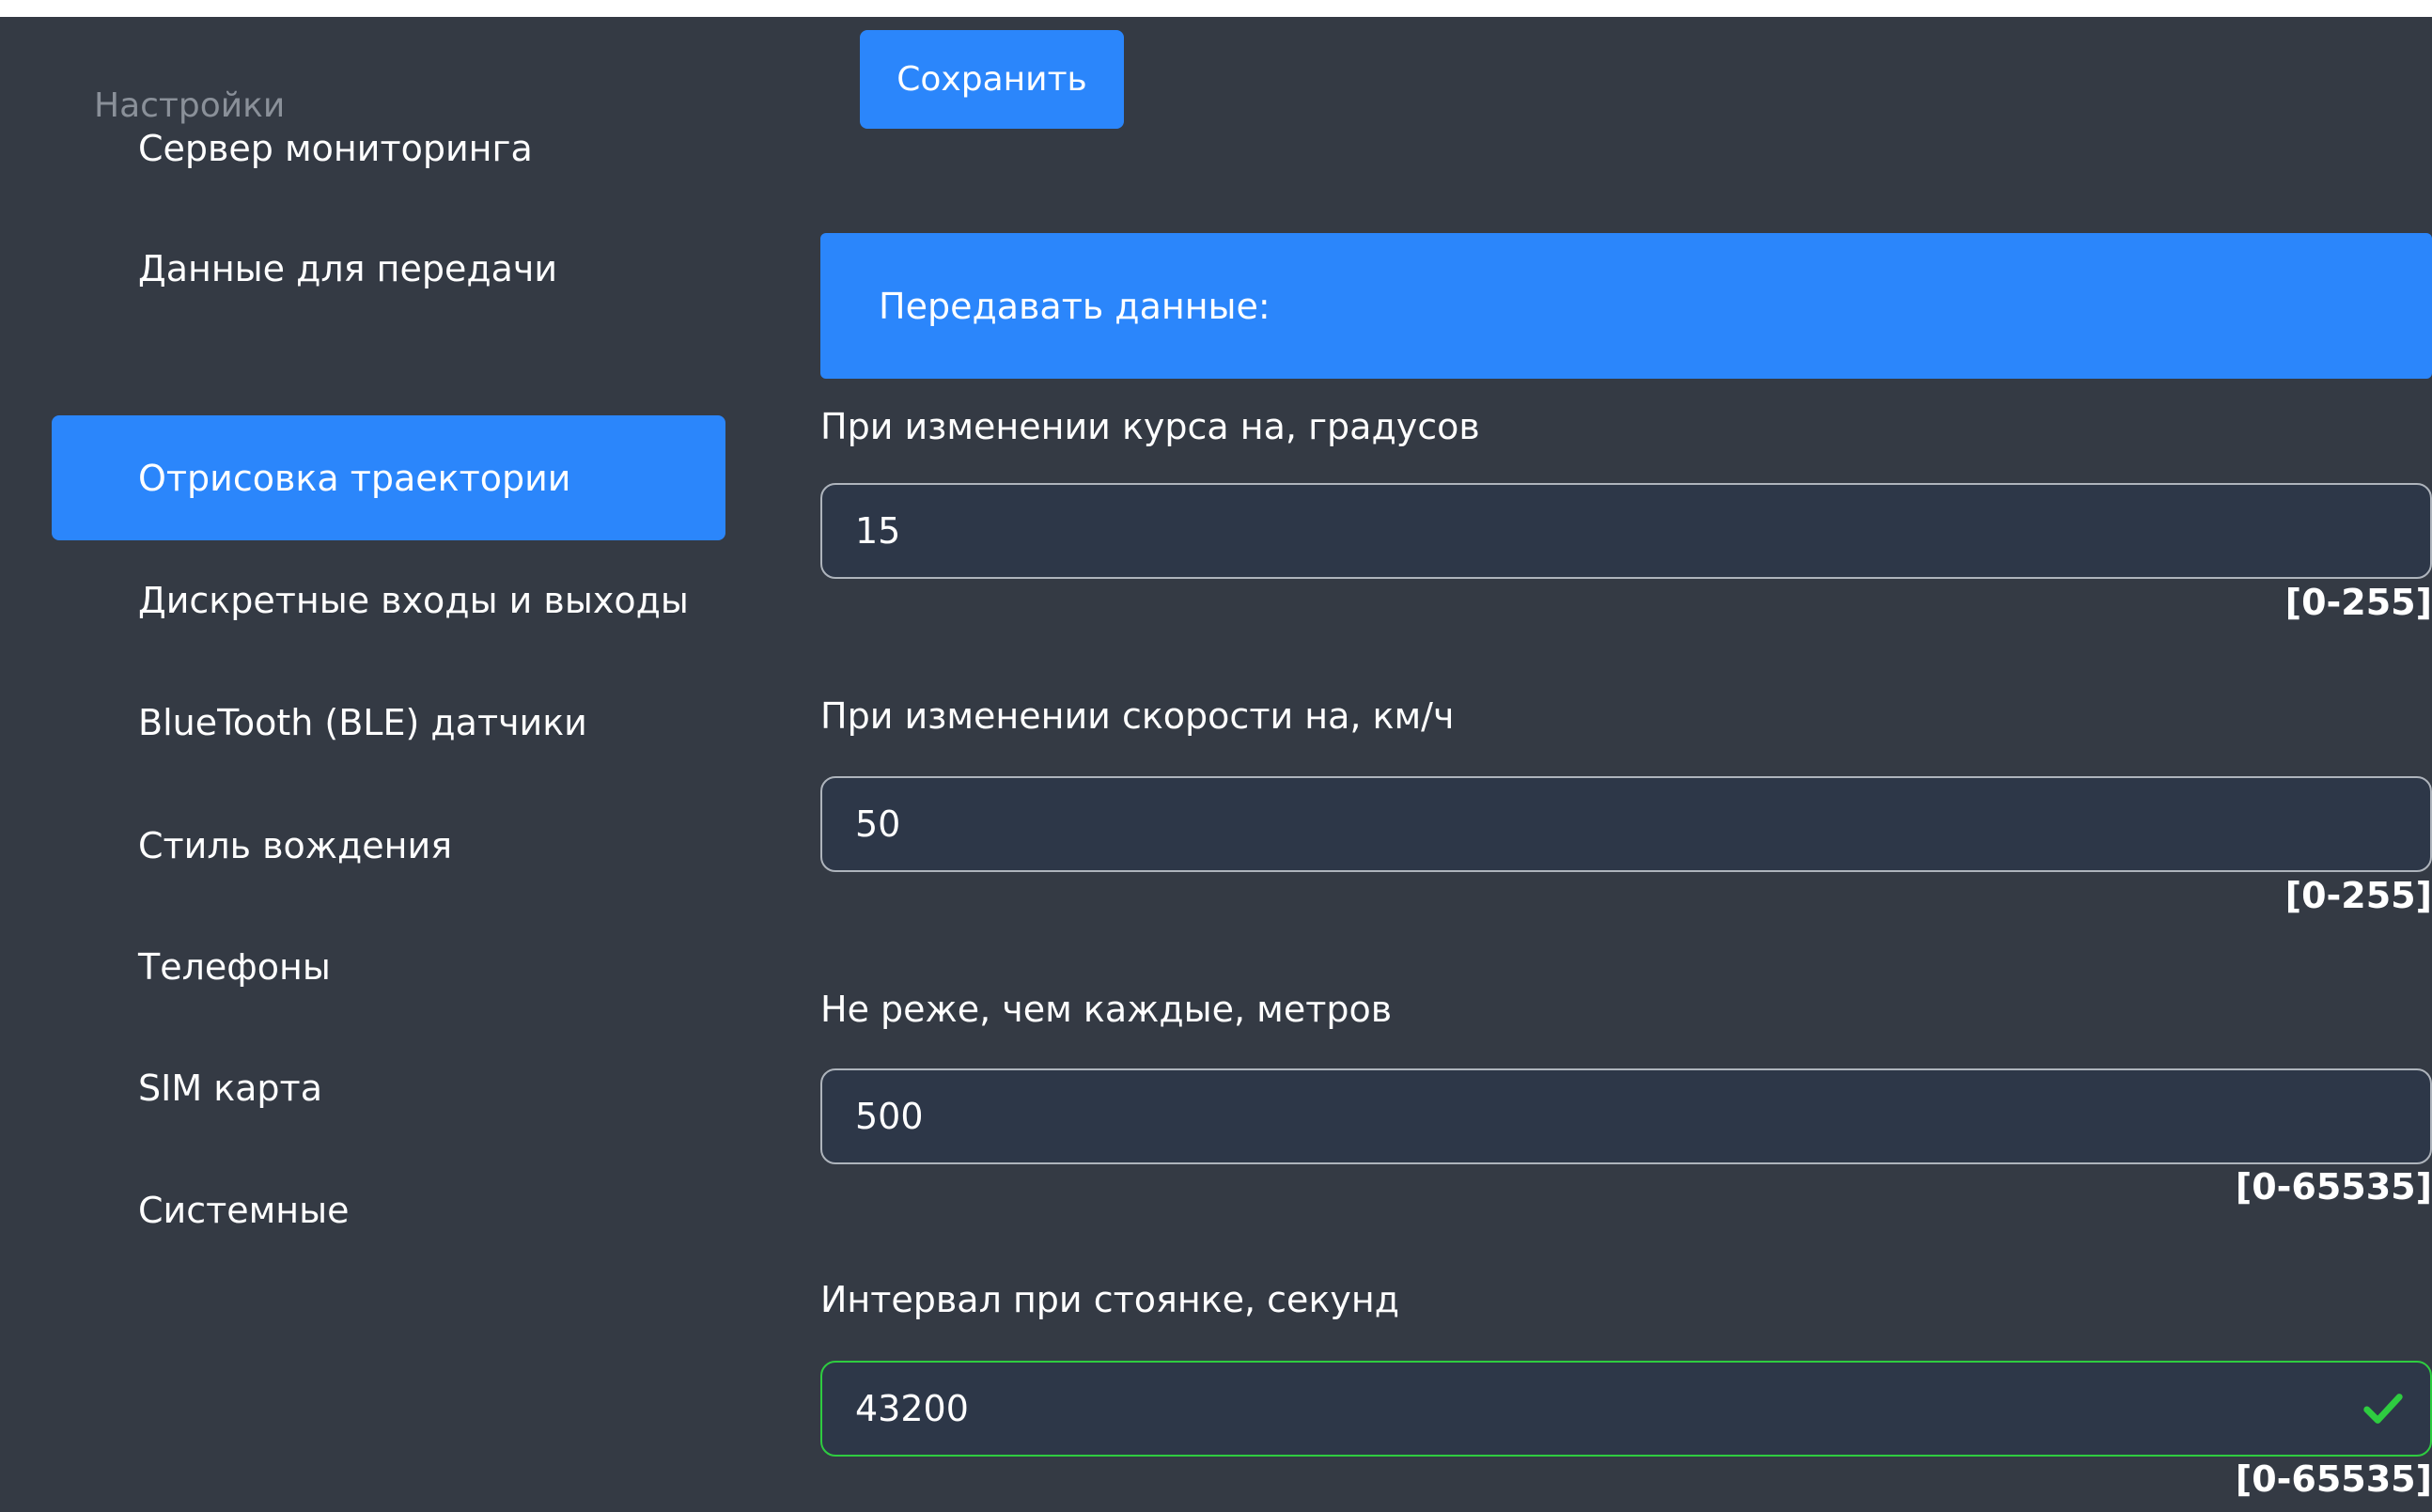 This screenshot has height=1512, width=2432. I want to click on sidebar-item-trajectory: Отрисовка траектории, so click(388, 477).